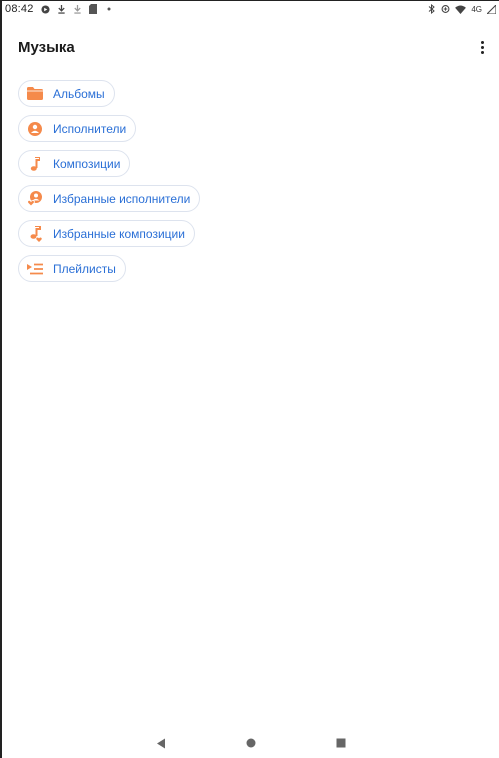 The width and height of the screenshot is (499, 758). What do you see at coordinates (250, 47) in the screenshot?
I see `app-bar: Музыка` at bounding box center [250, 47].